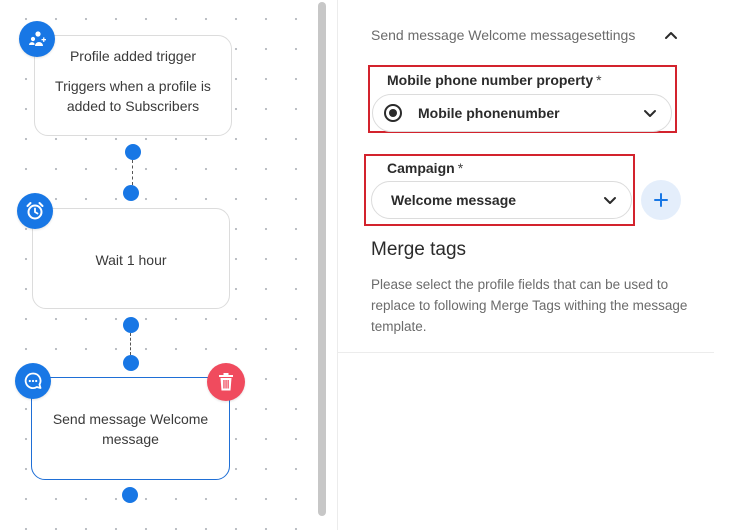 This screenshot has height=530, width=730. I want to click on phone-property-label: Mobile phone number property *, so click(494, 80).